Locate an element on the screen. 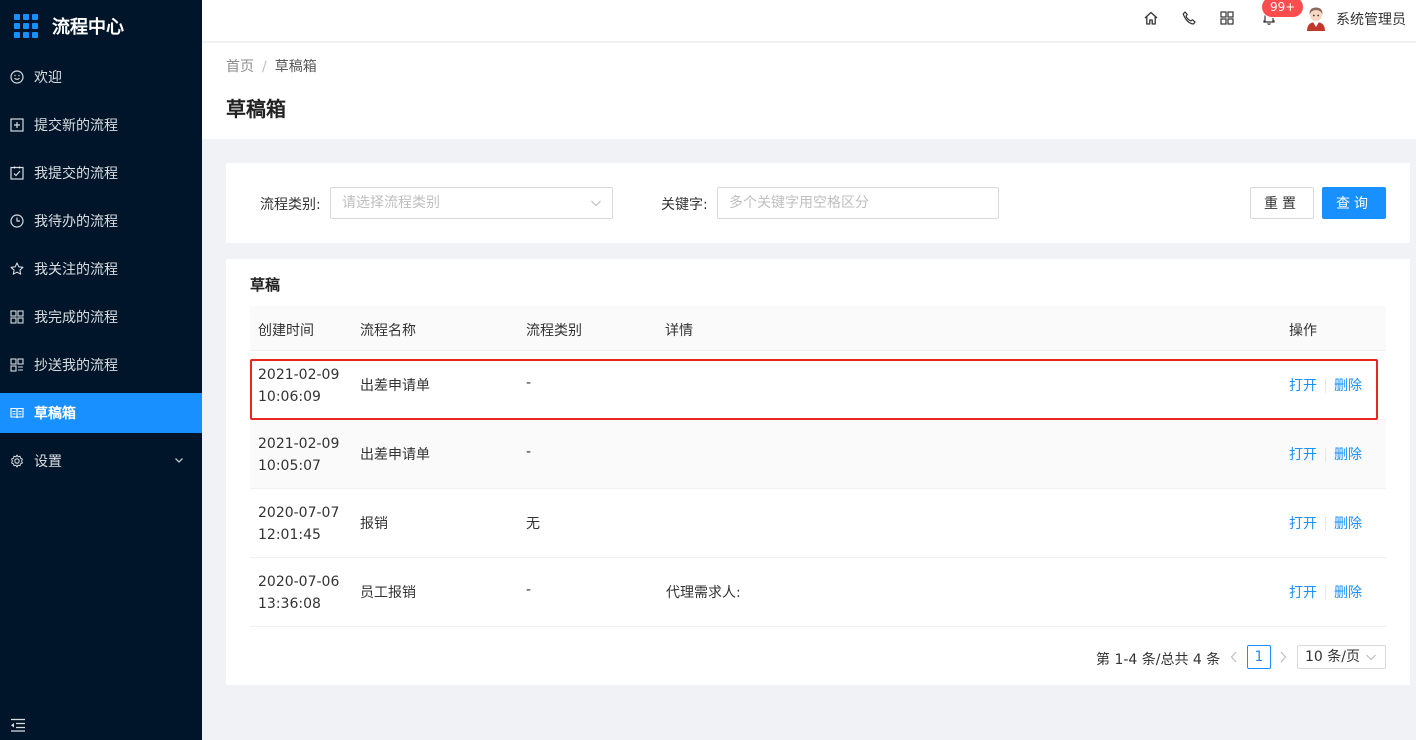 The width and height of the screenshot is (1416, 740). check-square-icon is located at coordinates (17, 173).